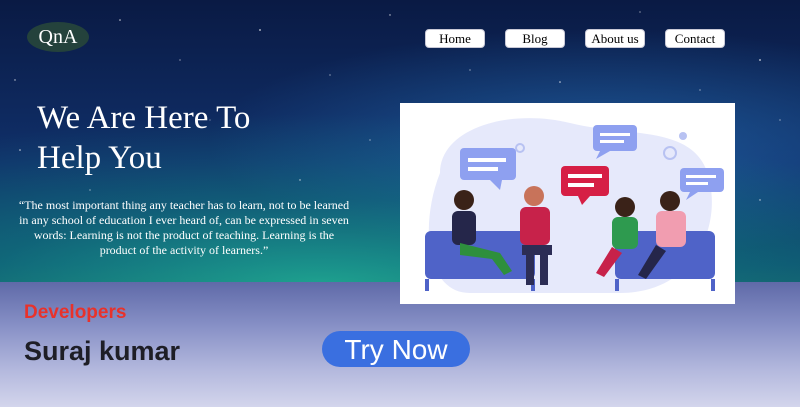 The image size is (800, 407). What do you see at coordinates (144, 118) in the screenshot?
I see `headline-line1: We Are Here To` at bounding box center [144, 118].